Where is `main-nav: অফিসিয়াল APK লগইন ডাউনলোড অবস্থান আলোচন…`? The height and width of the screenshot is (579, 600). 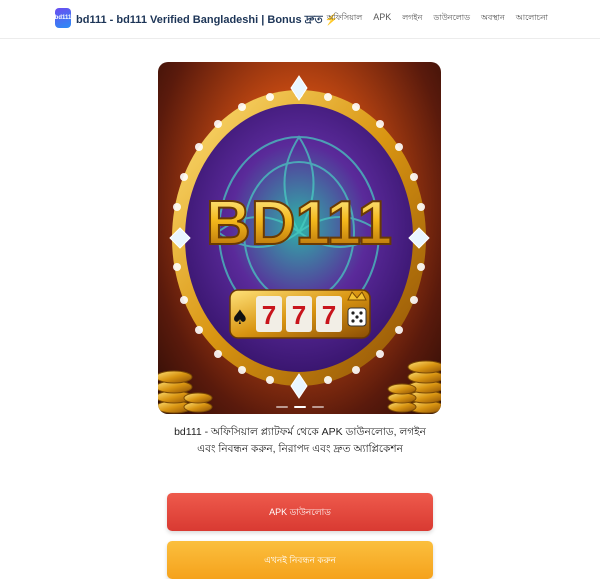
main-nav: অফিসিয়াল APK লগইন ডাউনলোড অবস্থান আলোচন… is located at coordinates (437, 18).